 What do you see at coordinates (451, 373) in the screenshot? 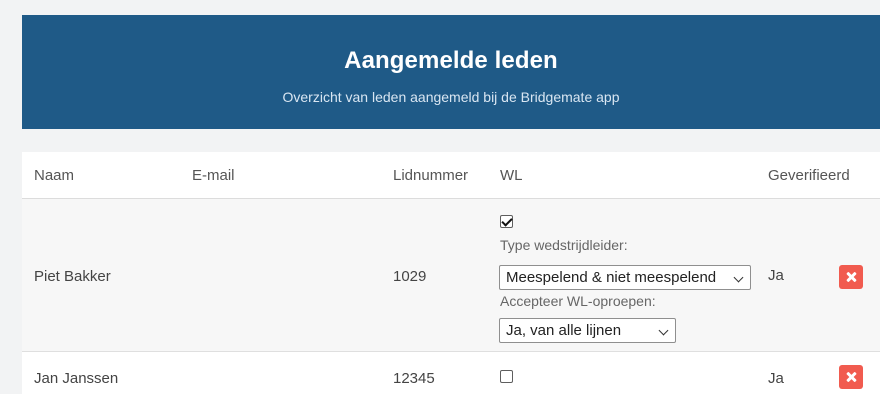
I see `table-row: Jan Janssen 12345 Ja` at bounding box center [451, 373].